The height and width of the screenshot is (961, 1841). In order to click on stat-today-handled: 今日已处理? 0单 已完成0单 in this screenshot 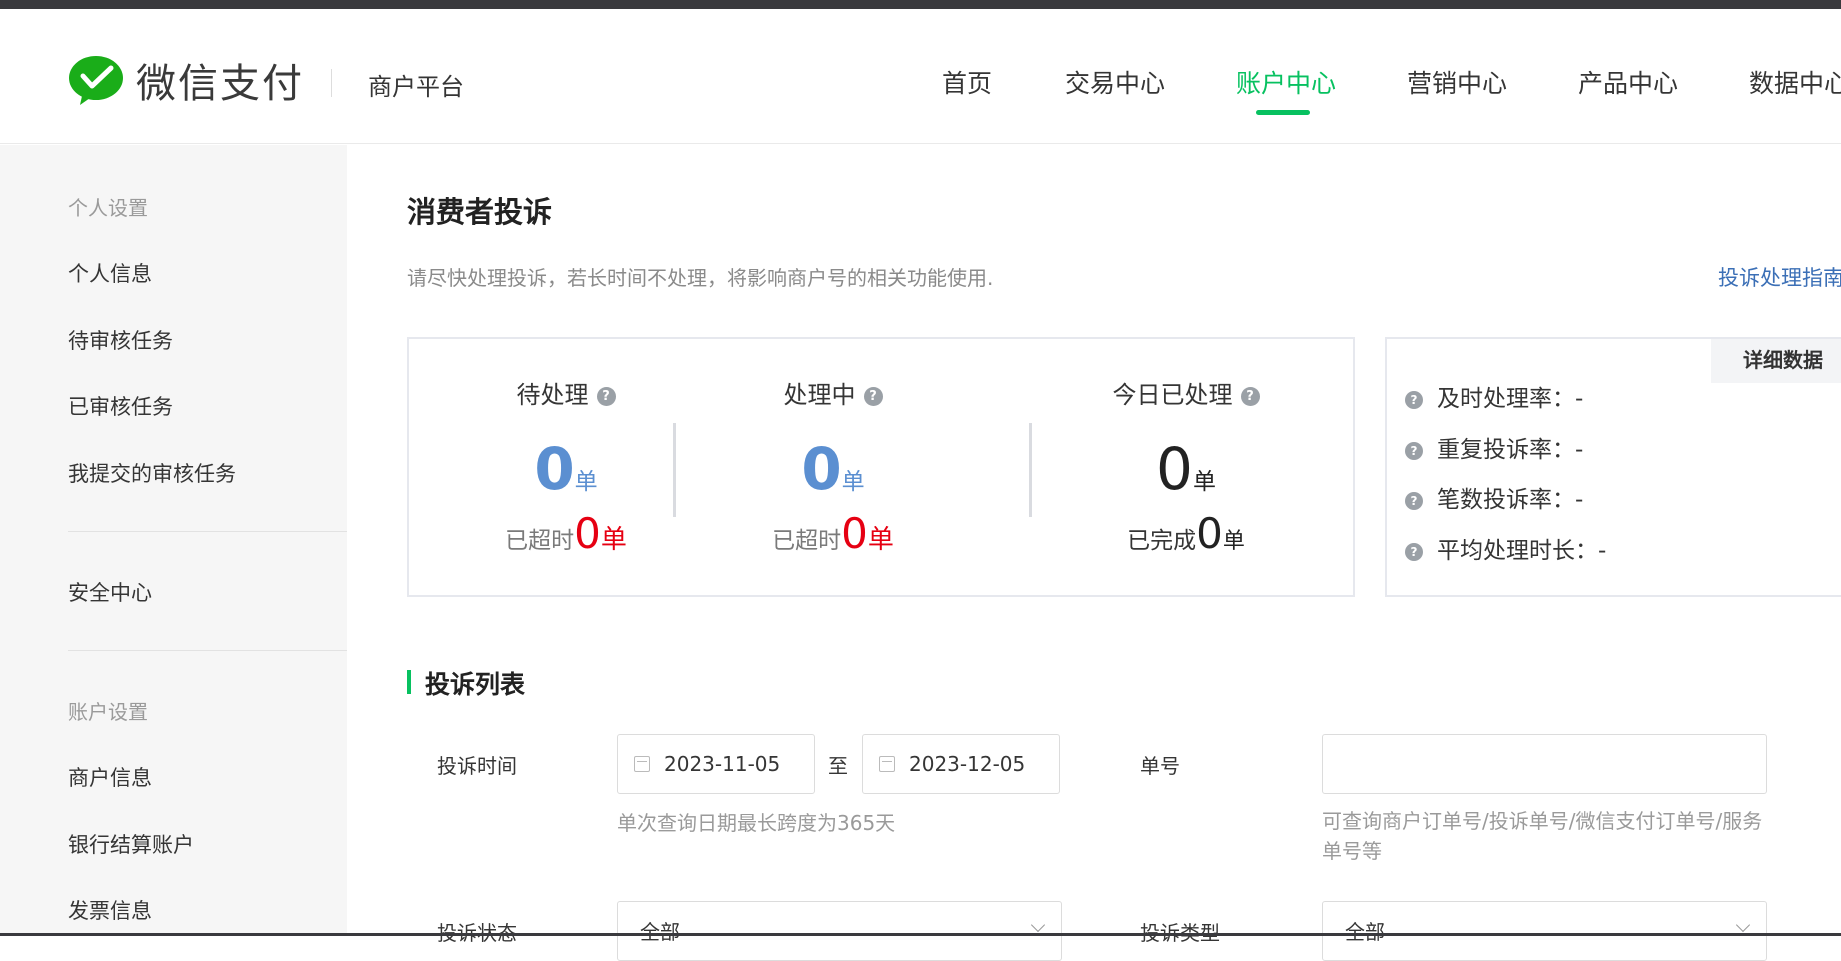, I will do `click(1186, 467)`.